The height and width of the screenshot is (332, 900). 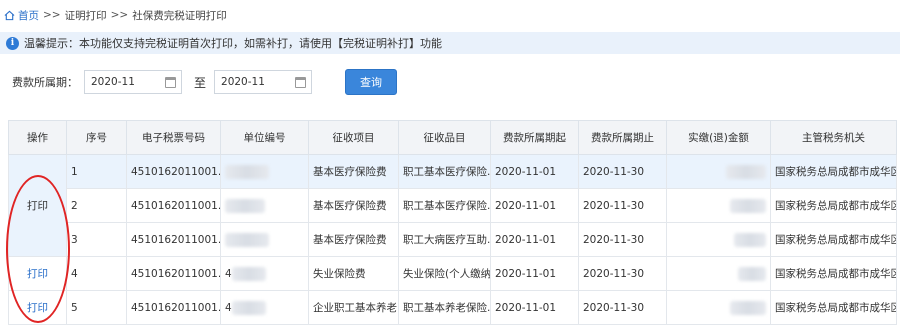 I want to click on breadcrumb-item-cert-print: 证明打印, so click(x=86, y=15).